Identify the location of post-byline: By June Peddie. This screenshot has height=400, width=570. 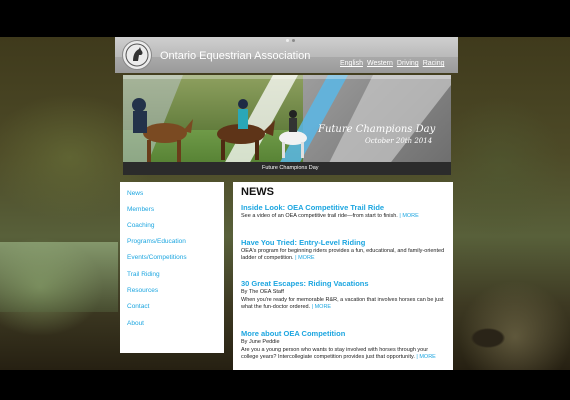
(260, 342).